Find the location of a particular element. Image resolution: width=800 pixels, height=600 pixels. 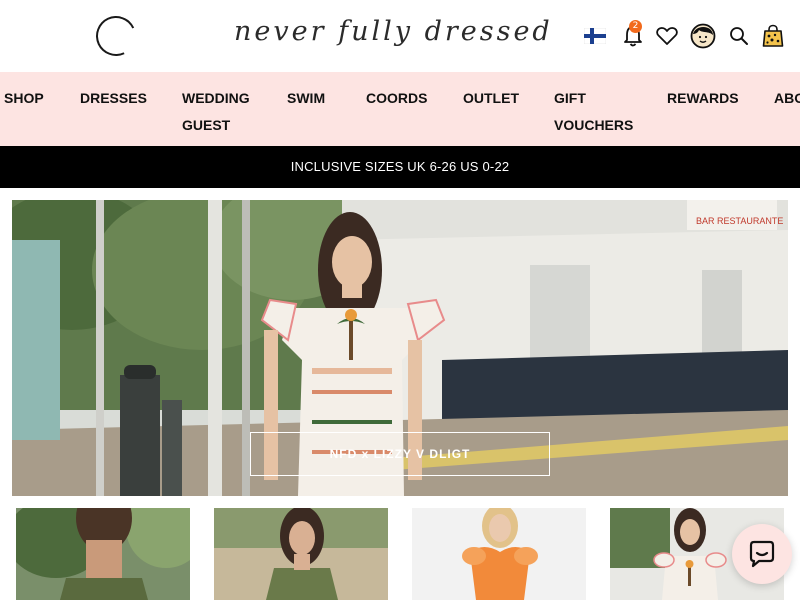

chat-bubble-icon is located at coordinates (762, 554).